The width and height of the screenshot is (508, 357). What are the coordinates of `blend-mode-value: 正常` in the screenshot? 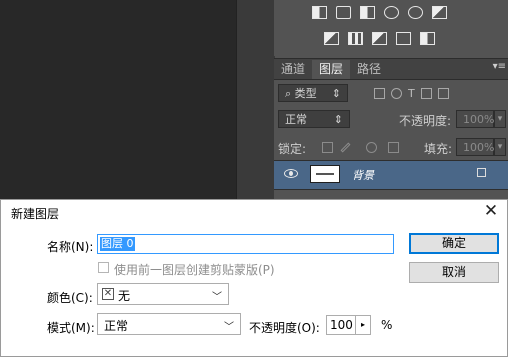 It's located at (296, 119).